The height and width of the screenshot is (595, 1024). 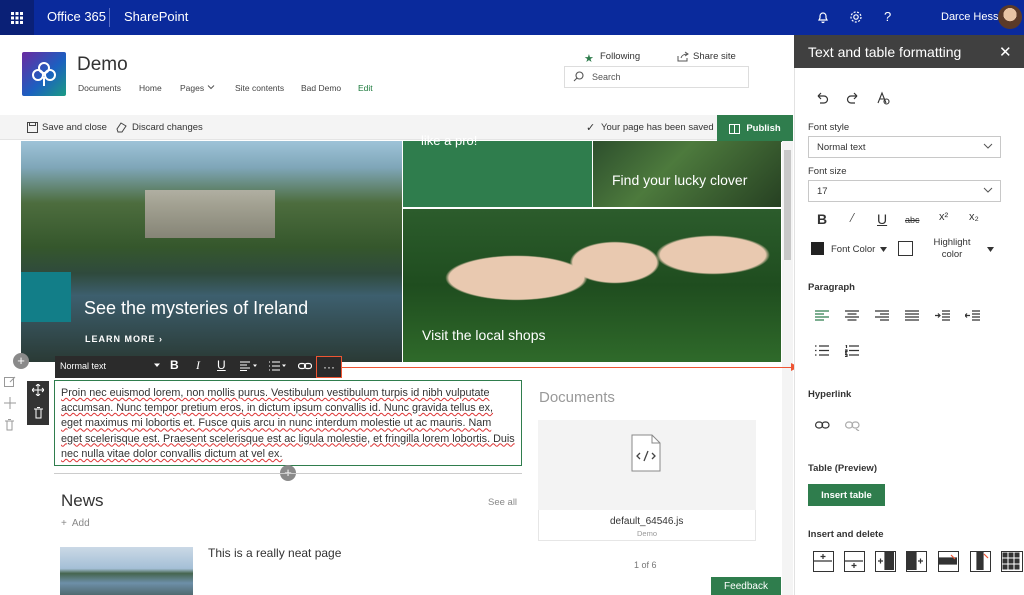 I want to click on delete-table-icon, so click(x=1012, y=561).